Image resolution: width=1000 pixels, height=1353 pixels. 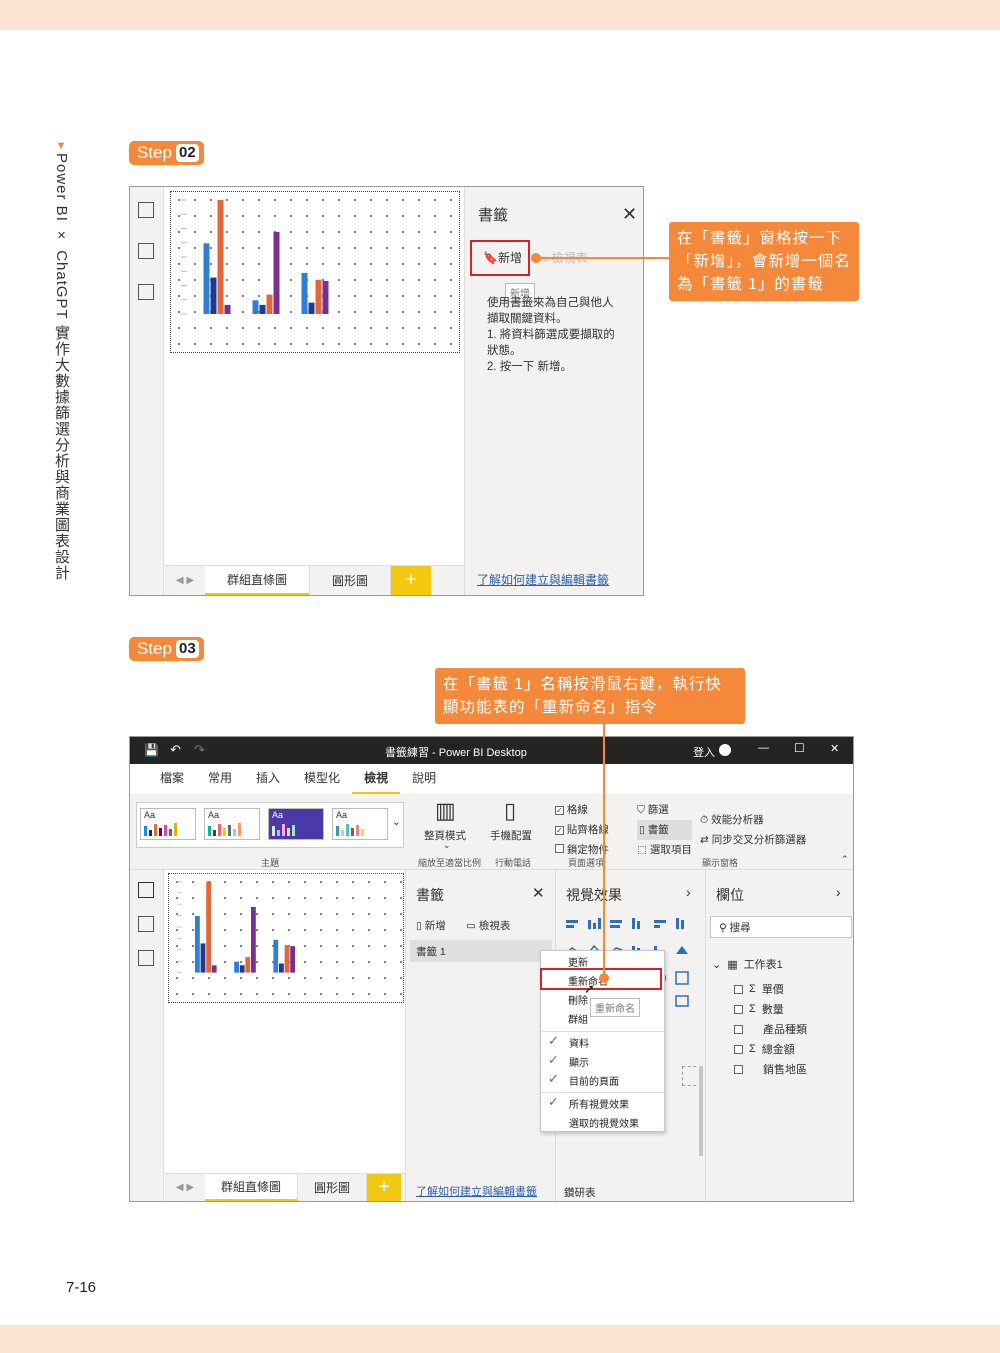 I want to click on step3-badge: Step 03, so click(x=166, y=649).